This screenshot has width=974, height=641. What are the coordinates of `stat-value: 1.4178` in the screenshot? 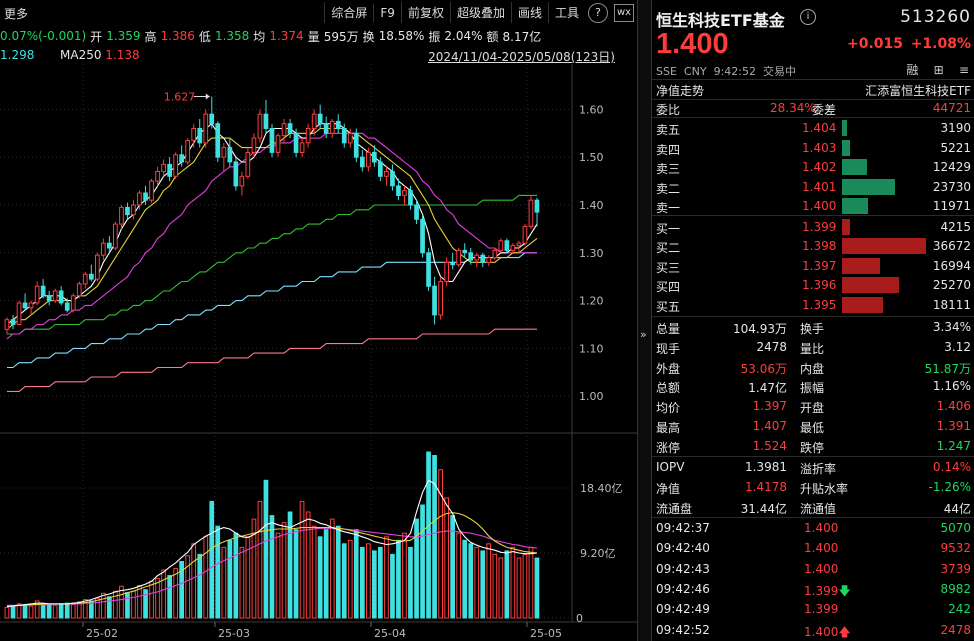 It's located at (766, 486).